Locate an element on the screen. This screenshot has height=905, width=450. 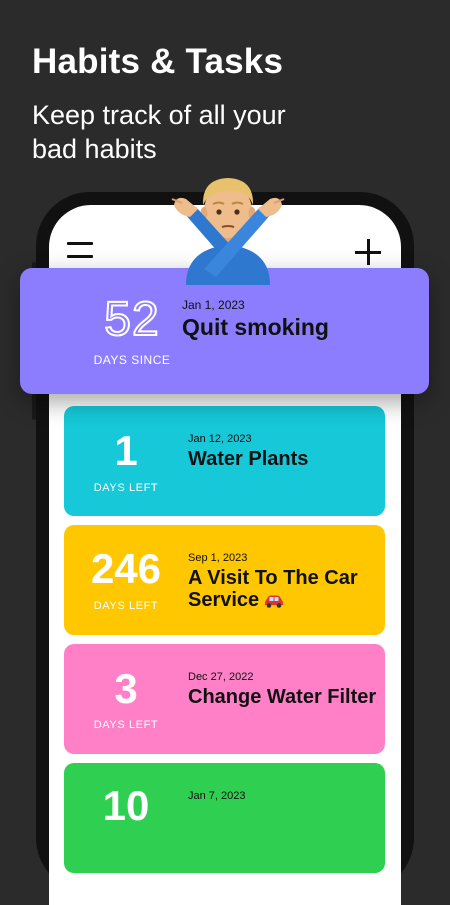
days-count: 3 is located at coordinates (126, 688).